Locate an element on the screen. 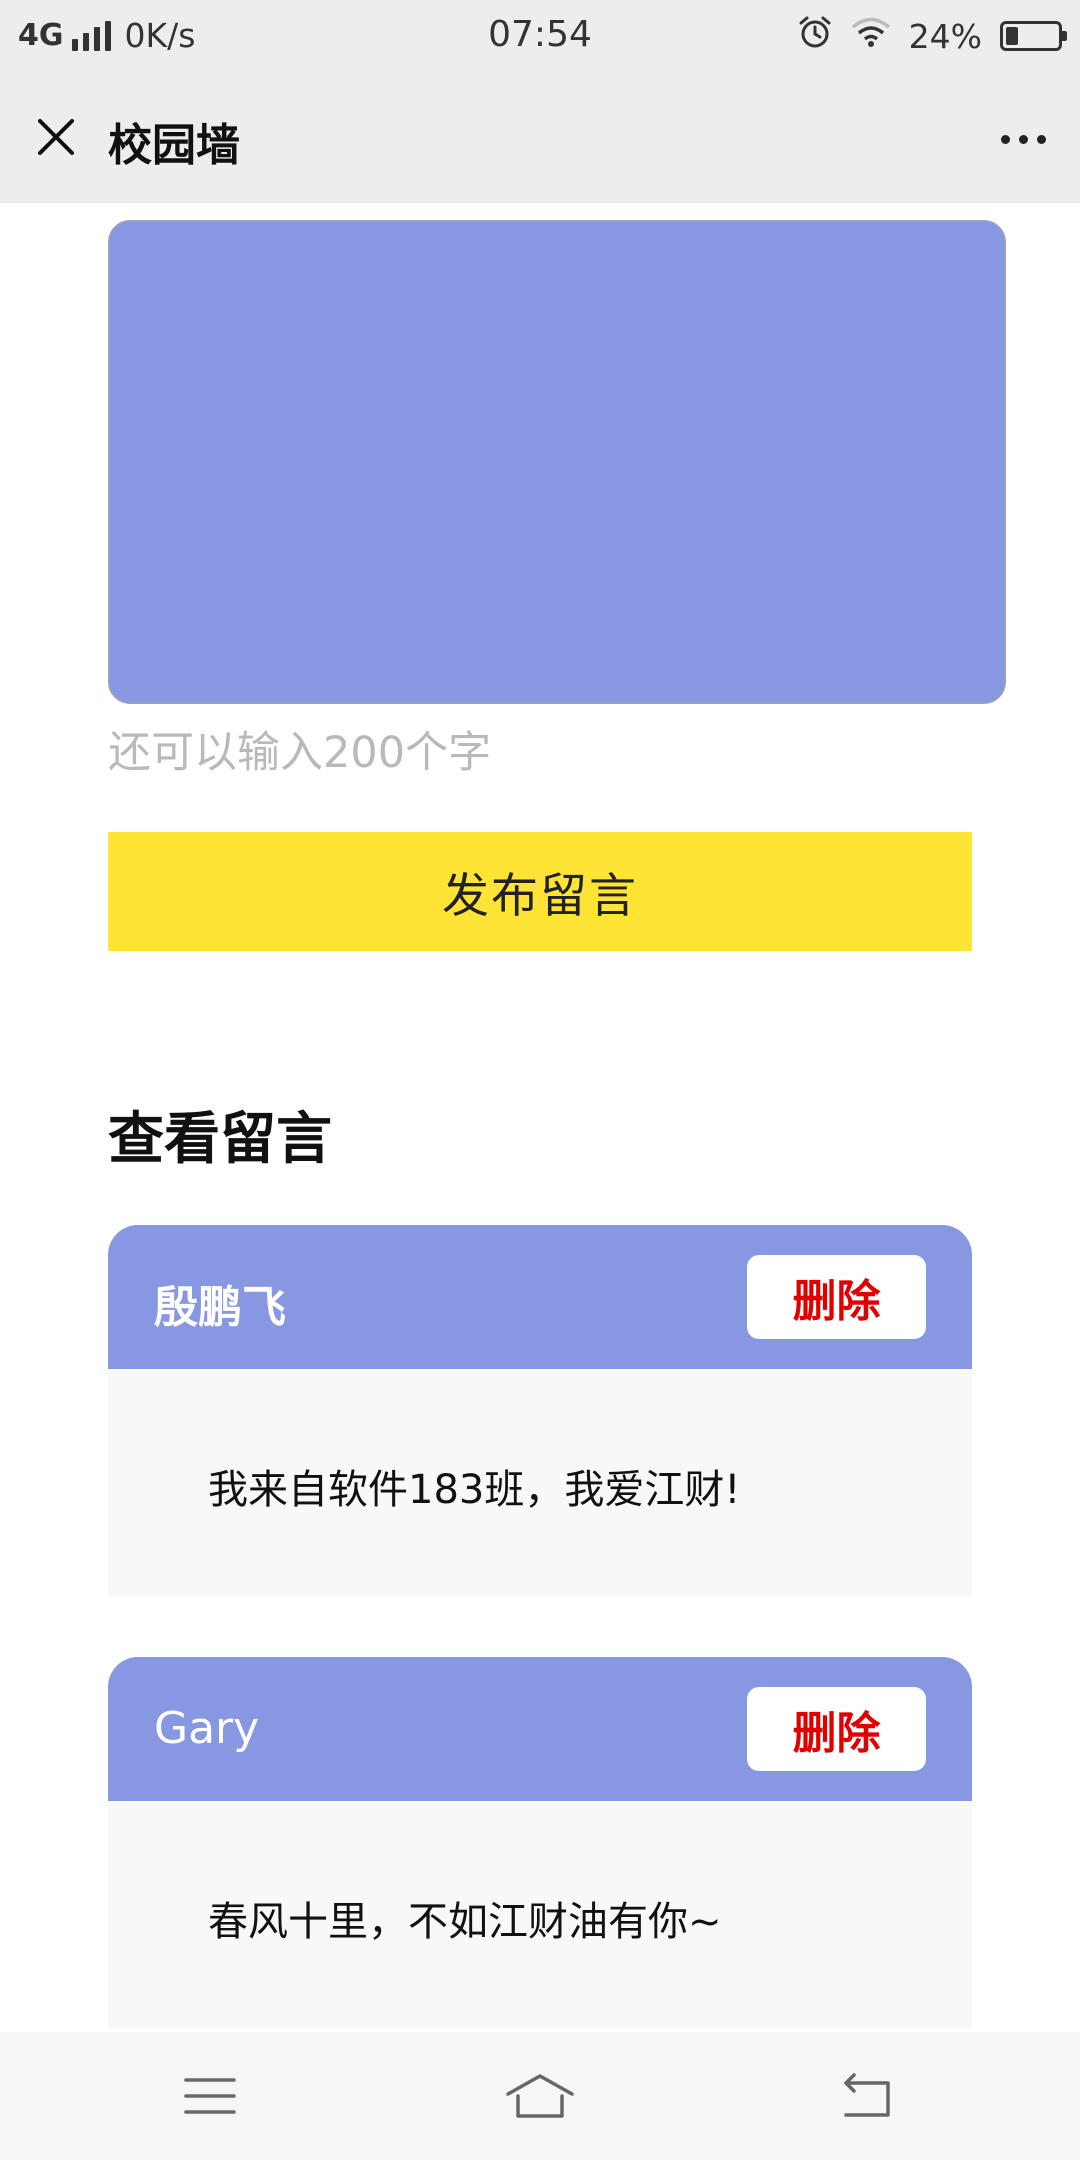 The image size is (1080, 2160). message-card-header: Gary 删除 is located at coordinates (540, 1729).